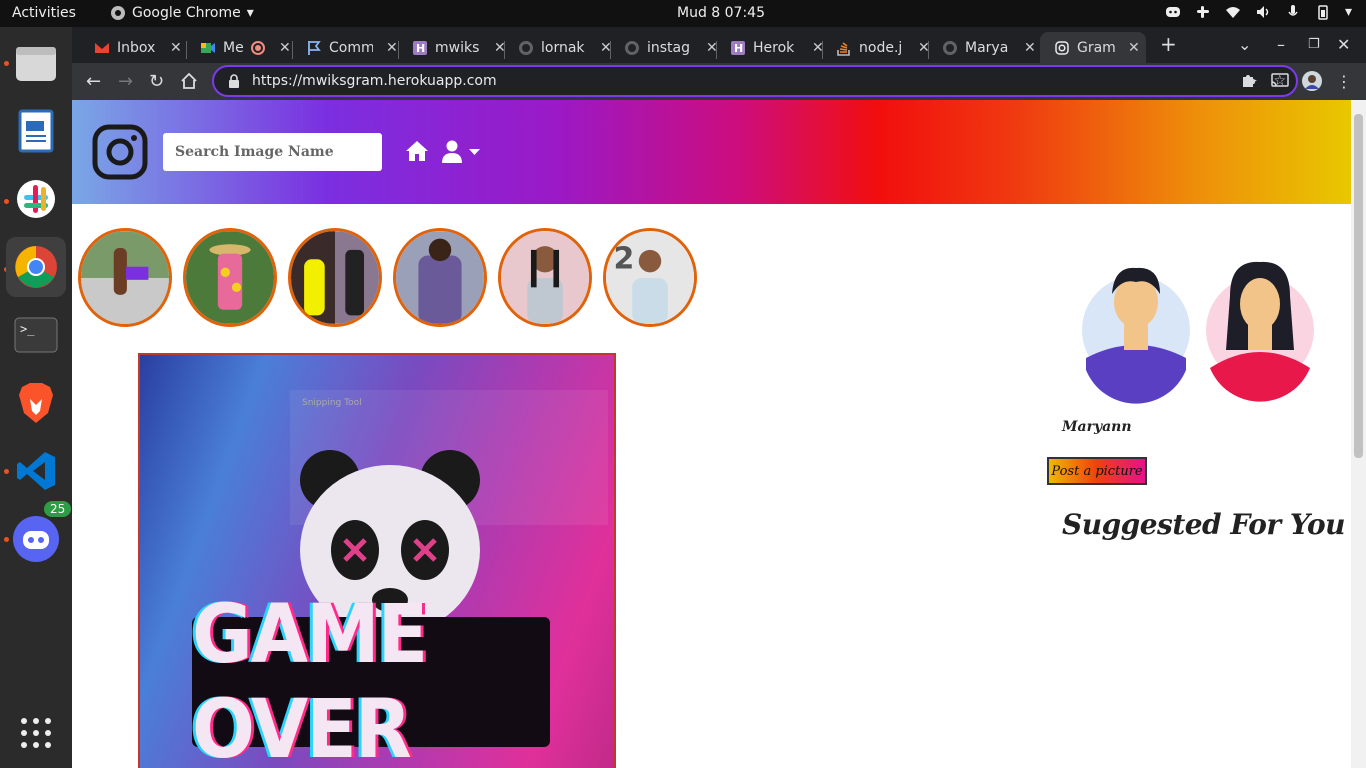  I want to click on dock-writer, so click(36, 131).